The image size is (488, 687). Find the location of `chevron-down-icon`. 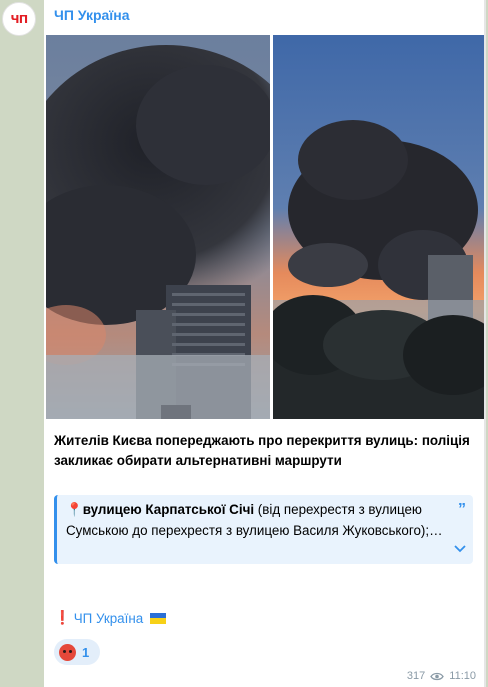

chevron-down-icon is located at coordinates (460, 549).